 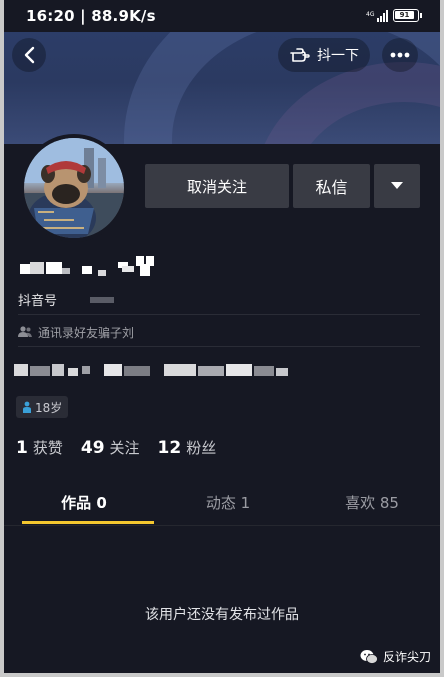 I want to click on male-icon, so click(x=27, y=407).